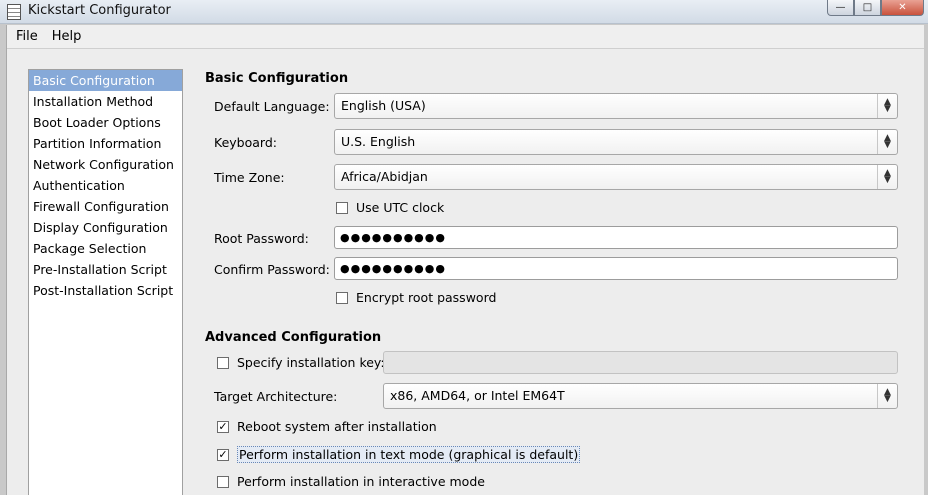 This screenshot has width=928, height=495. I want to click on reboot-after-install-label: Reboot system after installation, so click(337, 426).